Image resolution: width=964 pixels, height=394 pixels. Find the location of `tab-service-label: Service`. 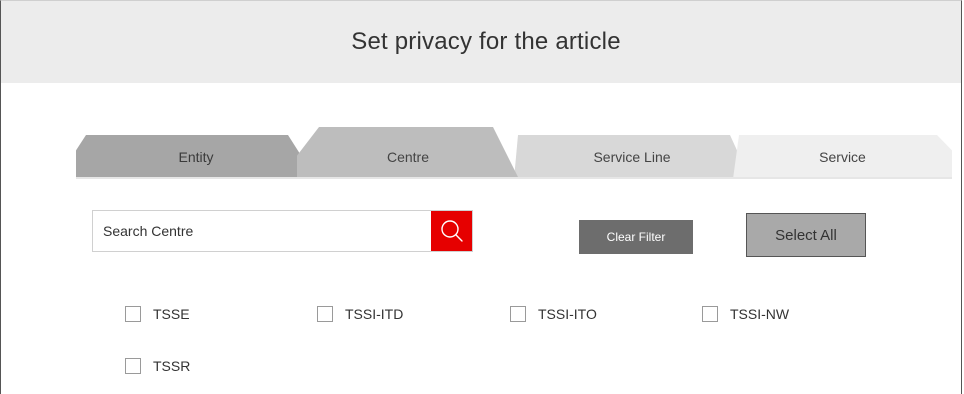

tab-service-label: Service is located at coordinates (842, 157).